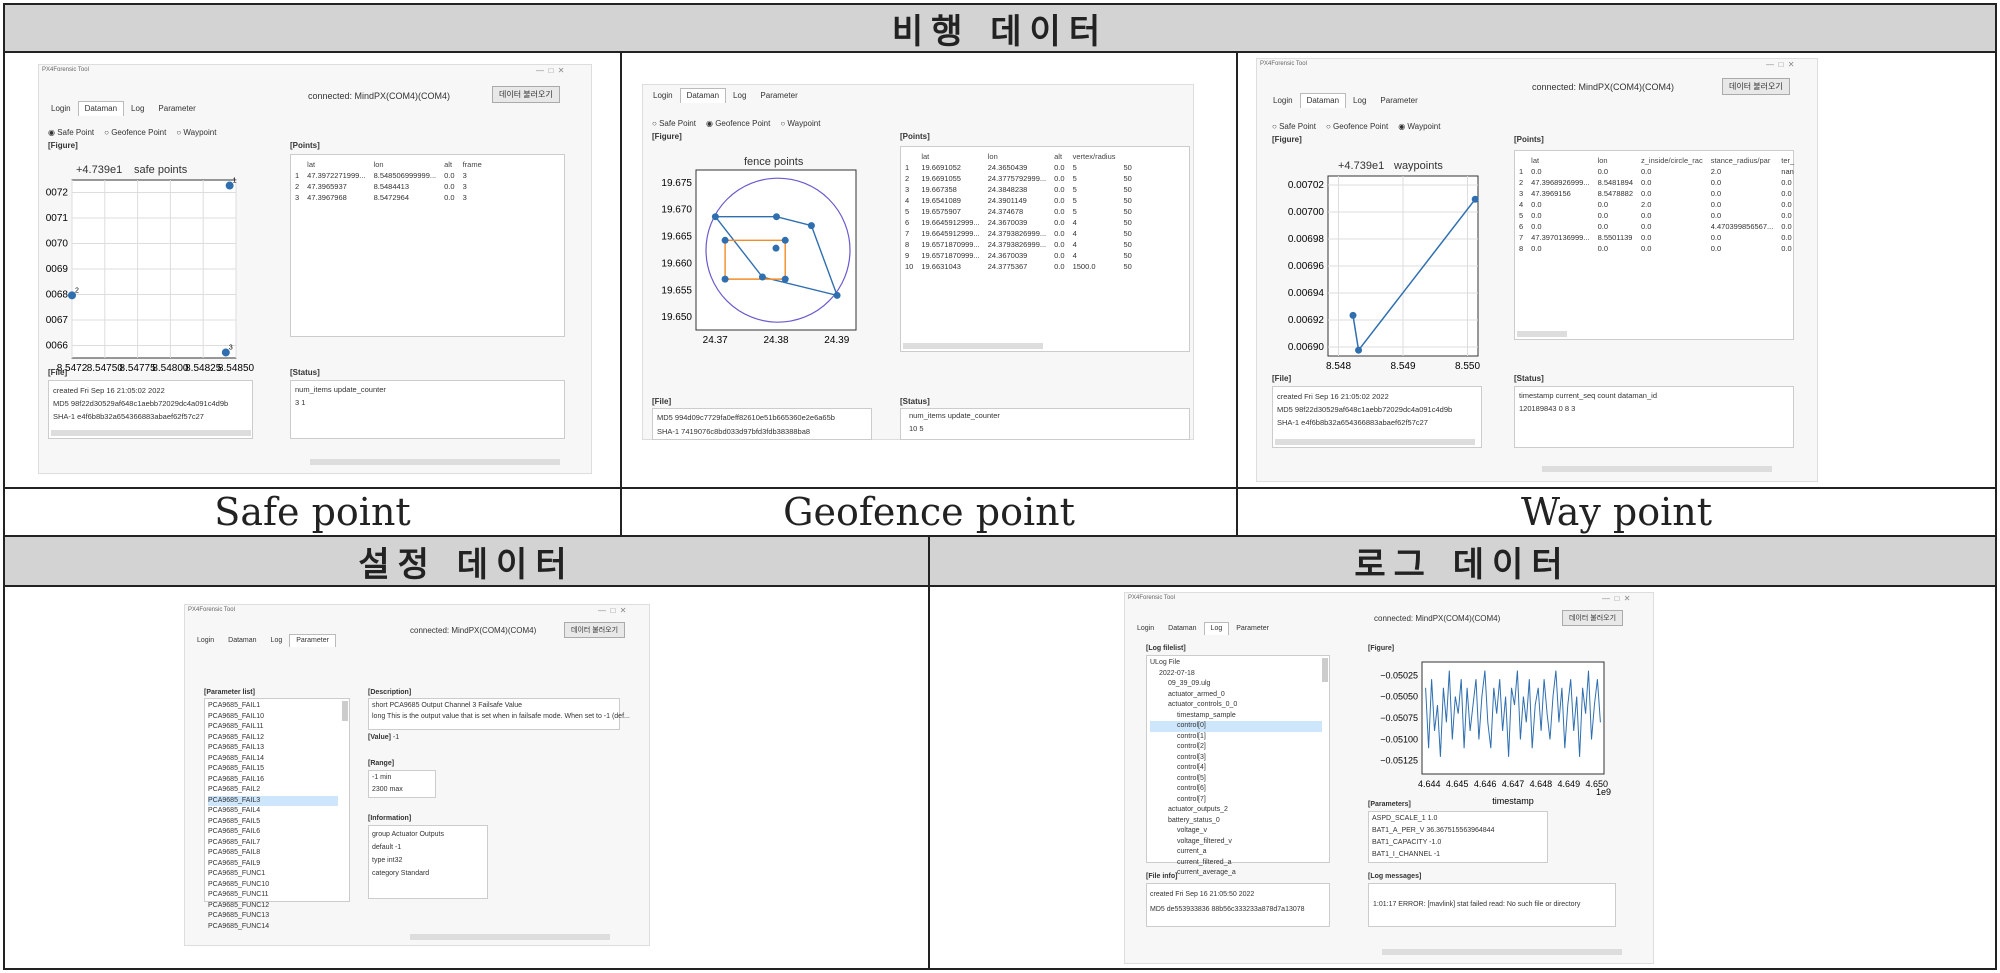  Describe the element at coordinates (1656, 248) in the screenshot. I see `table-row: 8 0.0 0.0 0.0 0.0 0.0` at that location.